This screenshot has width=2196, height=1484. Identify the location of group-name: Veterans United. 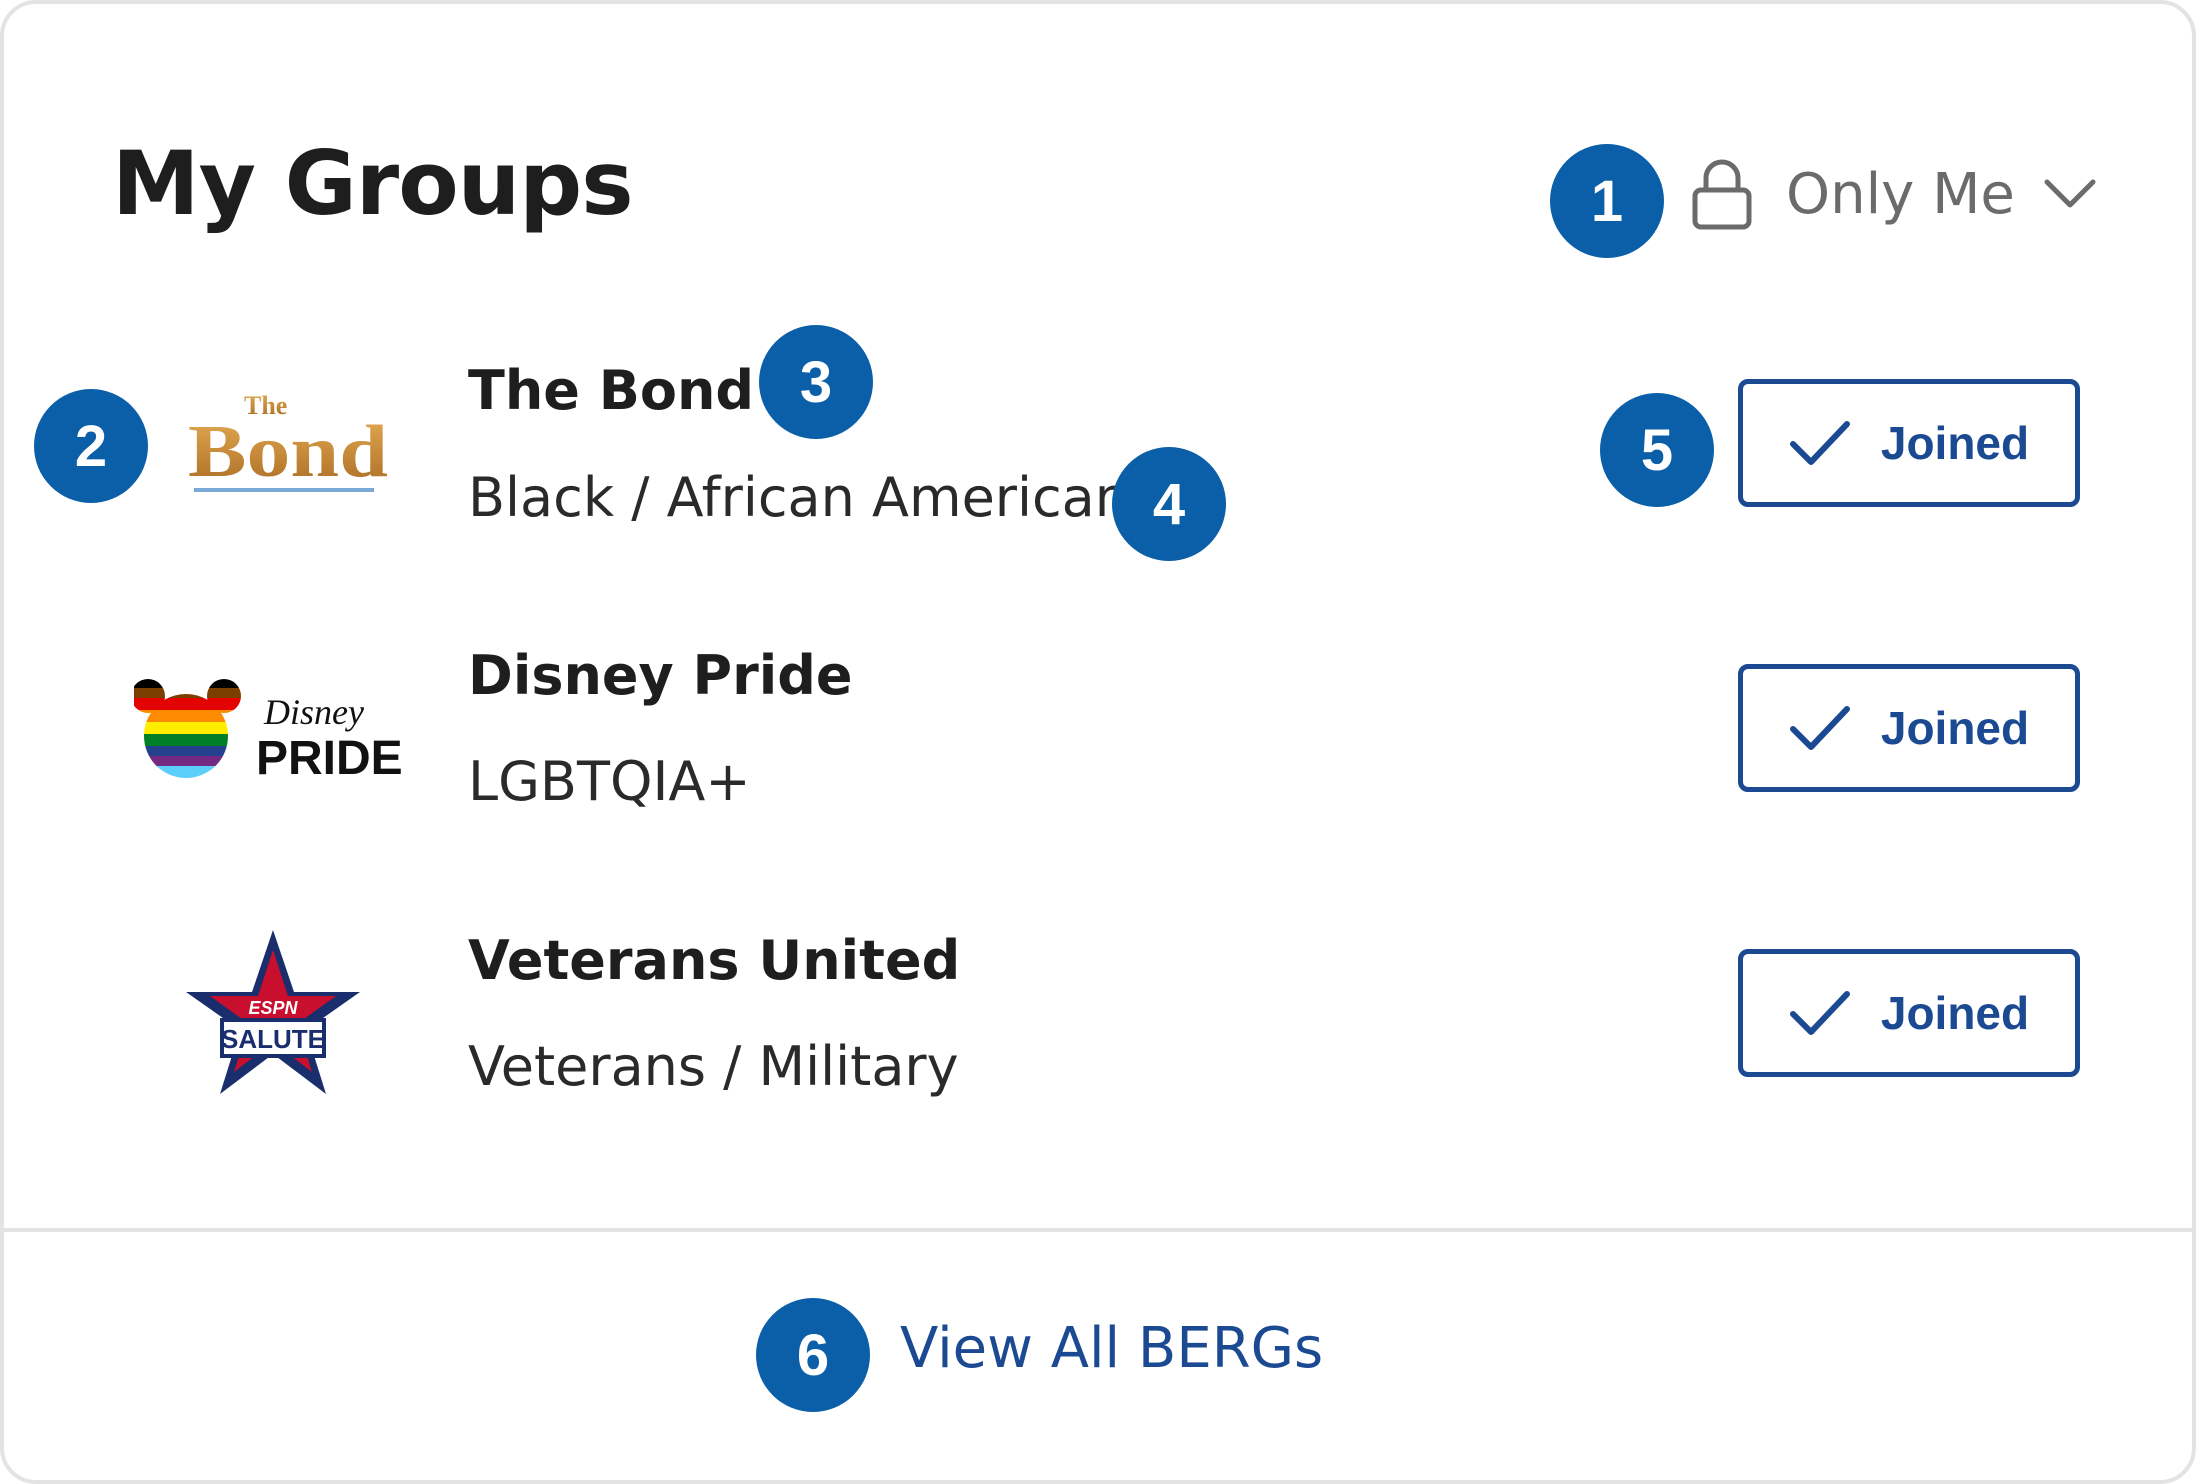
(714, 960).